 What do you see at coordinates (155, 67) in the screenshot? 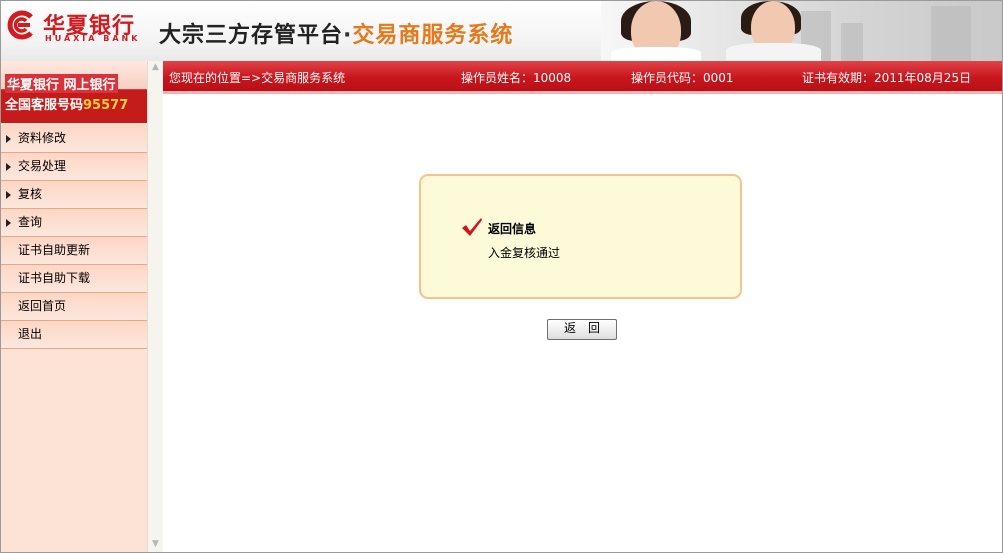
I see `scroll-up-icon: ▲` at bounding box center [155, 67].